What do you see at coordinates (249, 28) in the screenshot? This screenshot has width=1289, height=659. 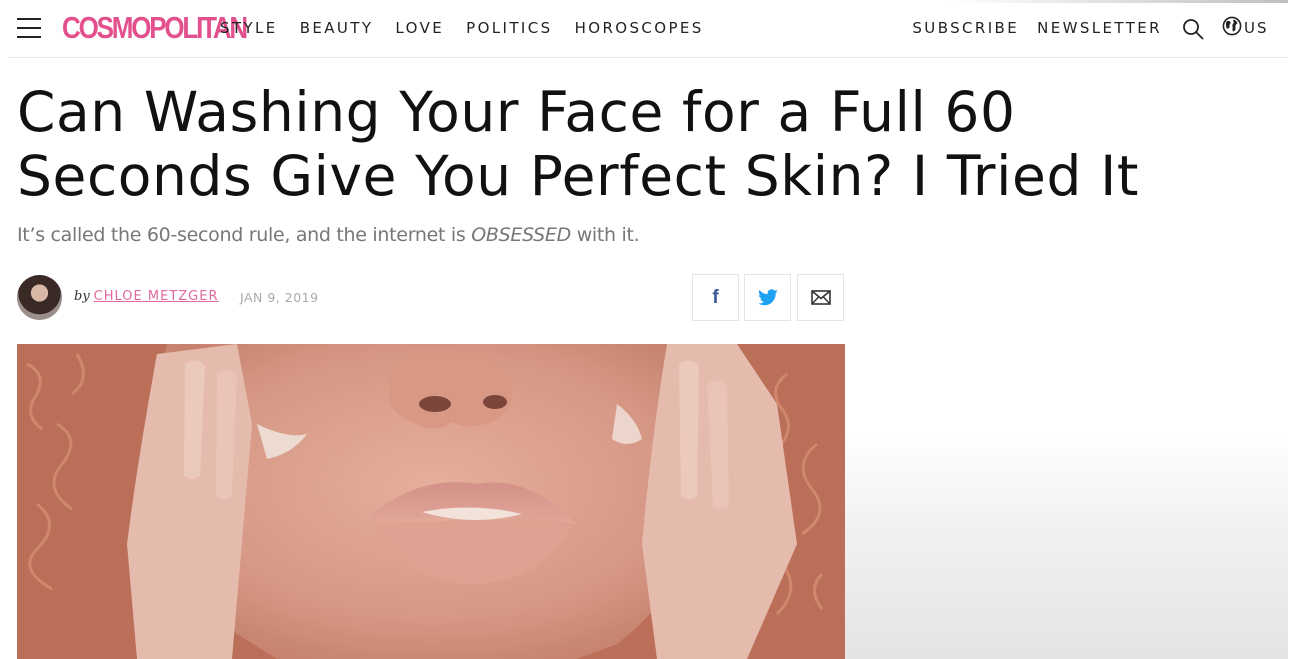 I see `nav-item-style: STYLE` at bounding box center [249, 28].